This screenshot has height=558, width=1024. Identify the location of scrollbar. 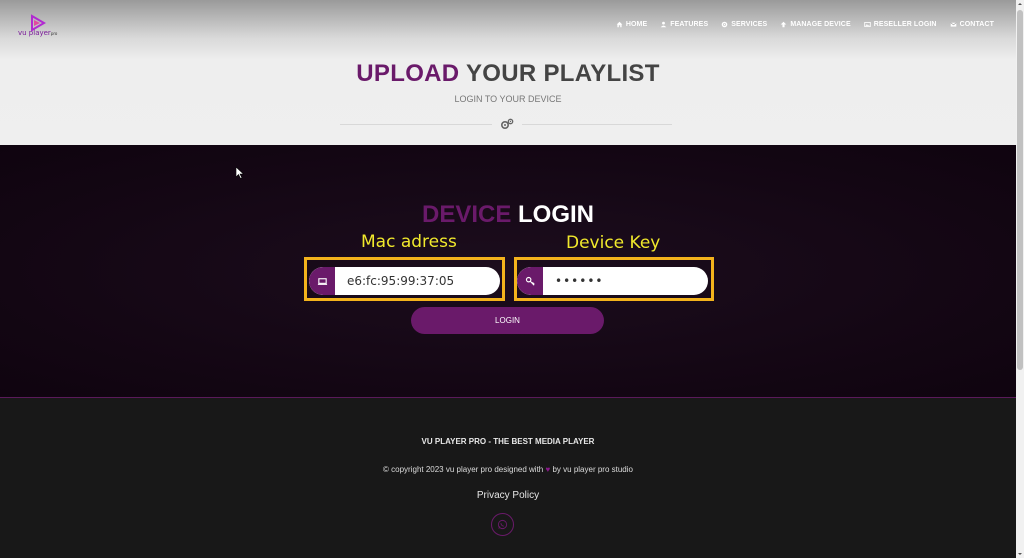
(1020, 279).